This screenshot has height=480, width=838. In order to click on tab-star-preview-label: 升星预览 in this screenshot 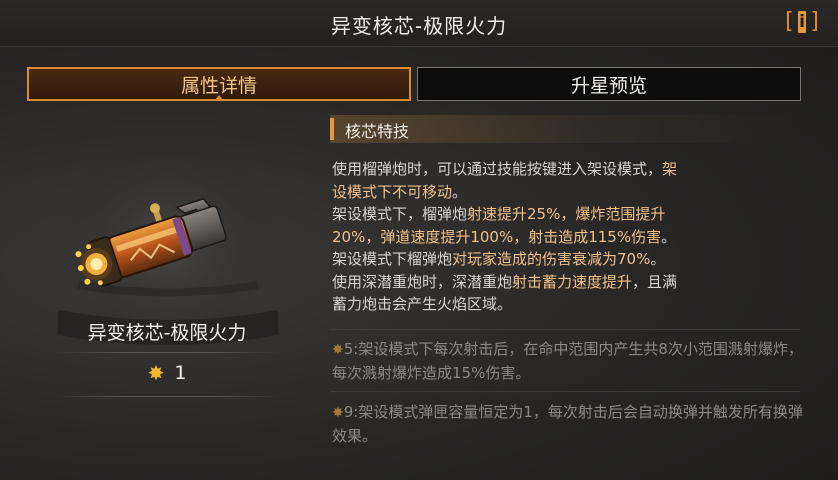, I will do `click(608, 85)`.